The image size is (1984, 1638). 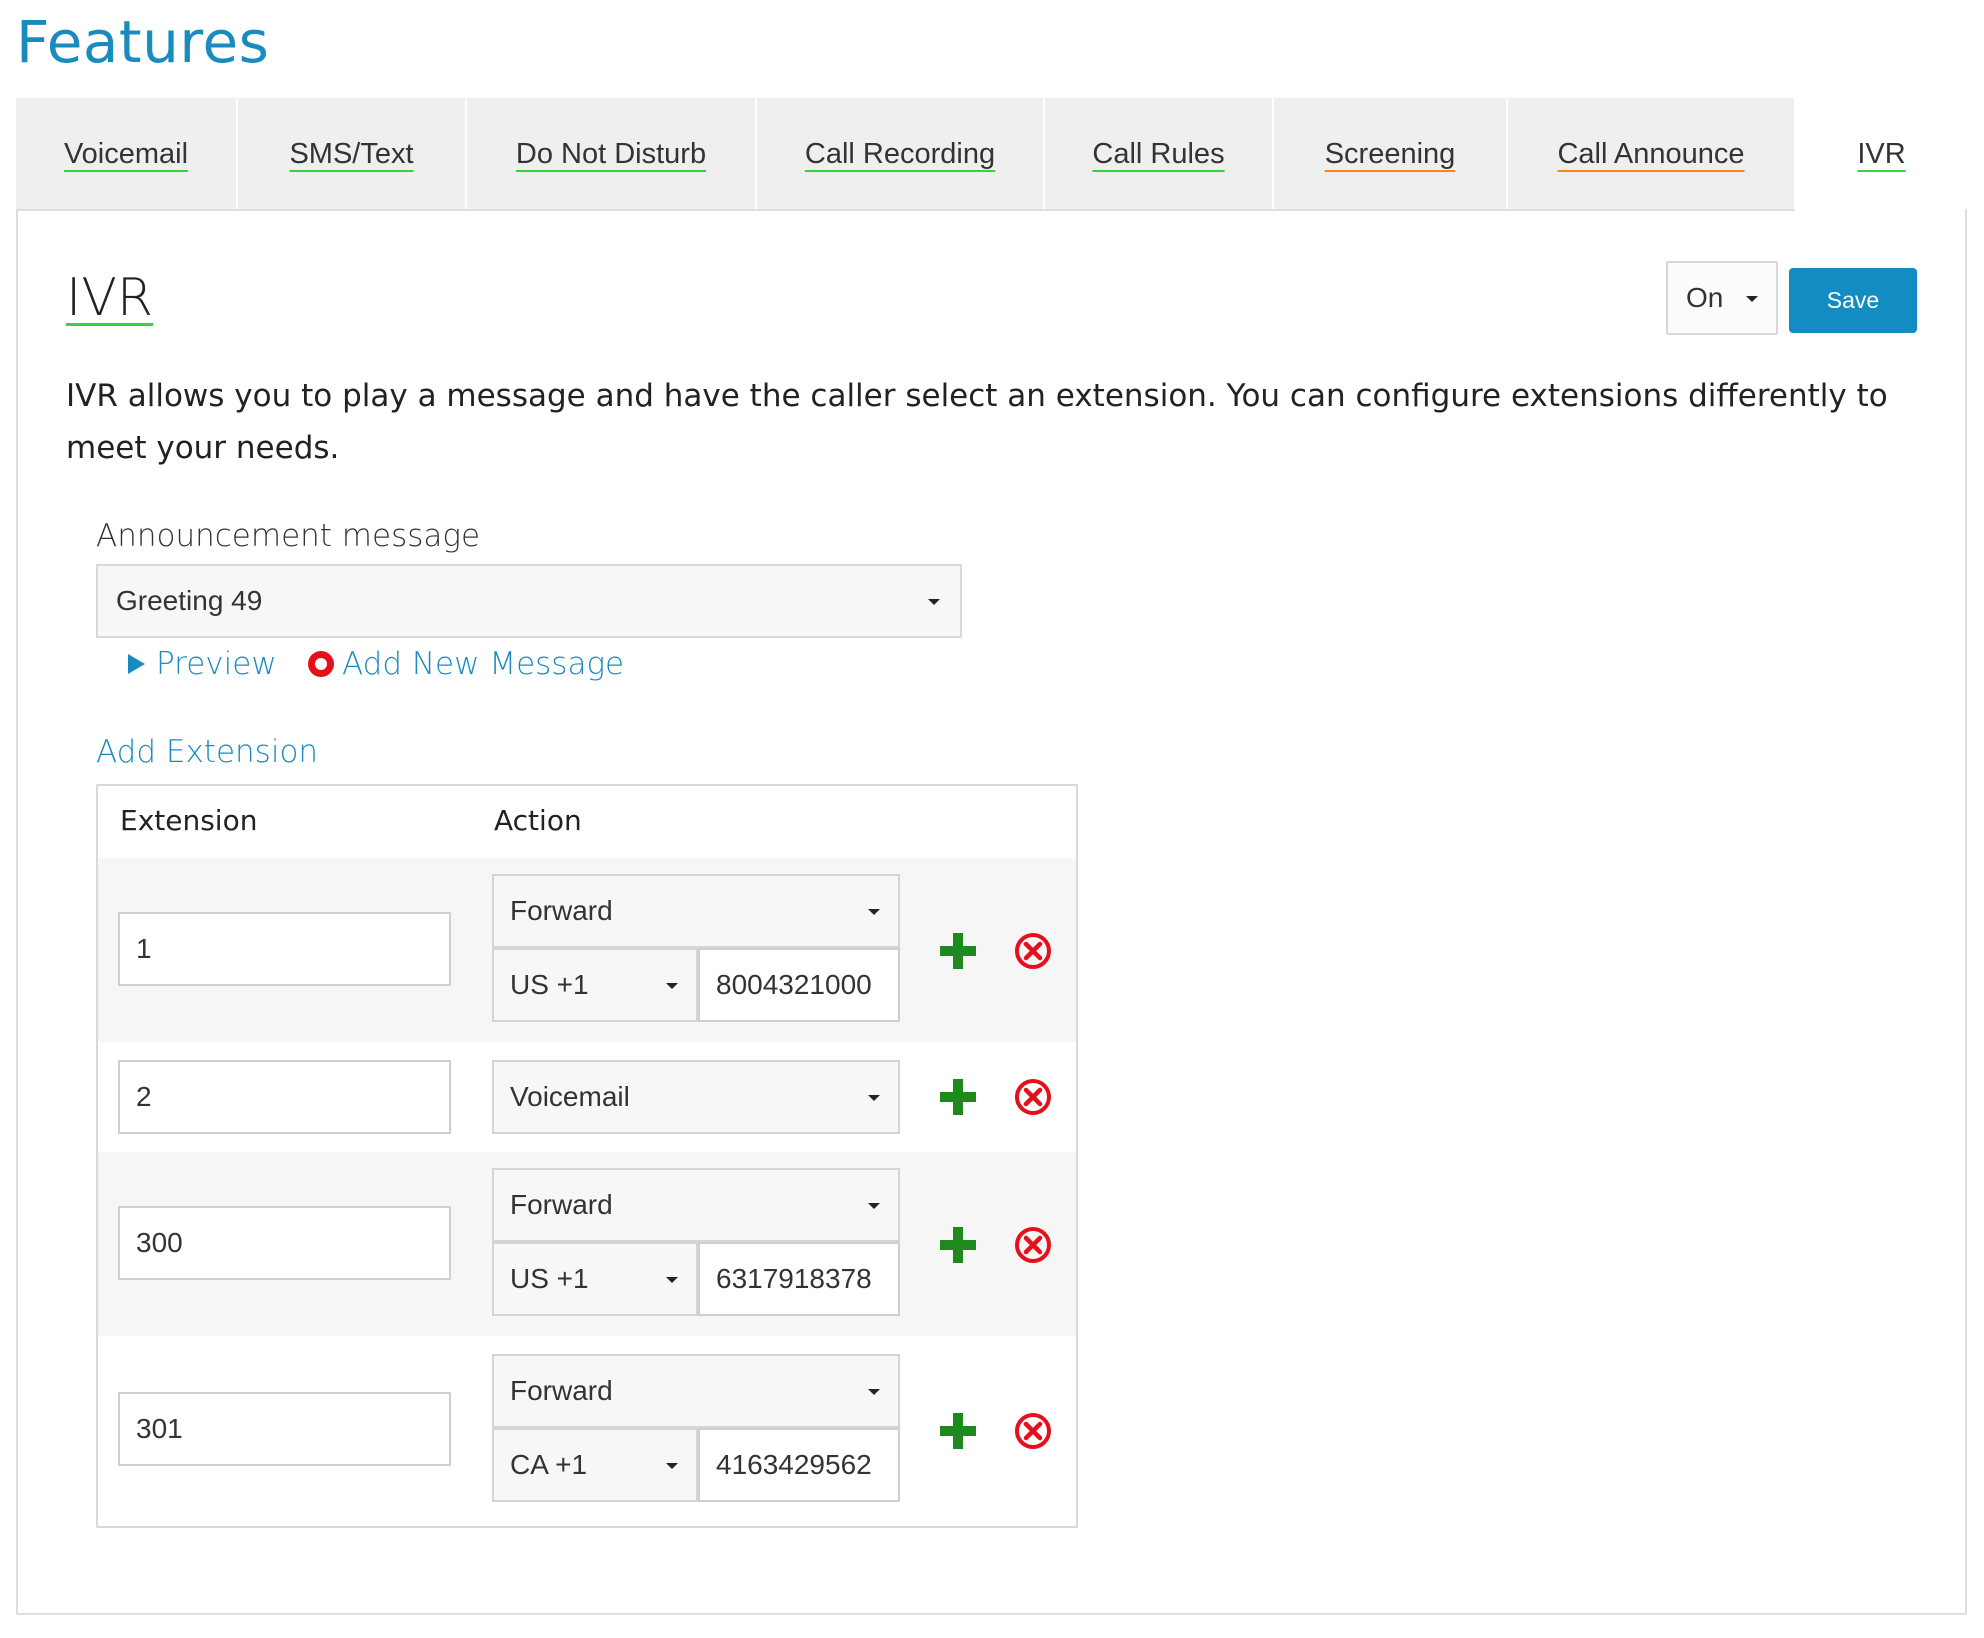 I want to click on table-row: 300 Forward US +1 6317918378, so click(x=587, y=1244).